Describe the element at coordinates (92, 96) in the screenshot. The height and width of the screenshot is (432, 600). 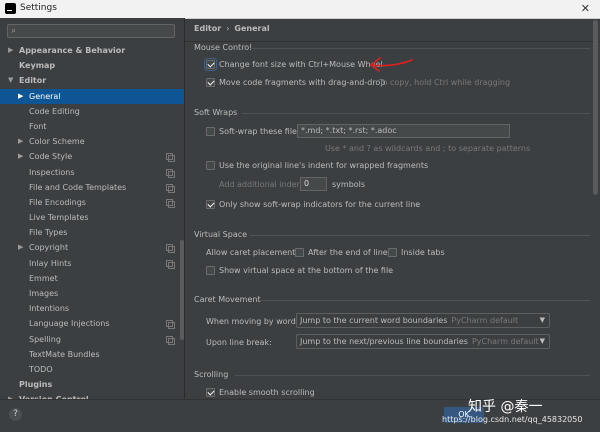
I see `sidebar-item-general: ▶ General` at that location.